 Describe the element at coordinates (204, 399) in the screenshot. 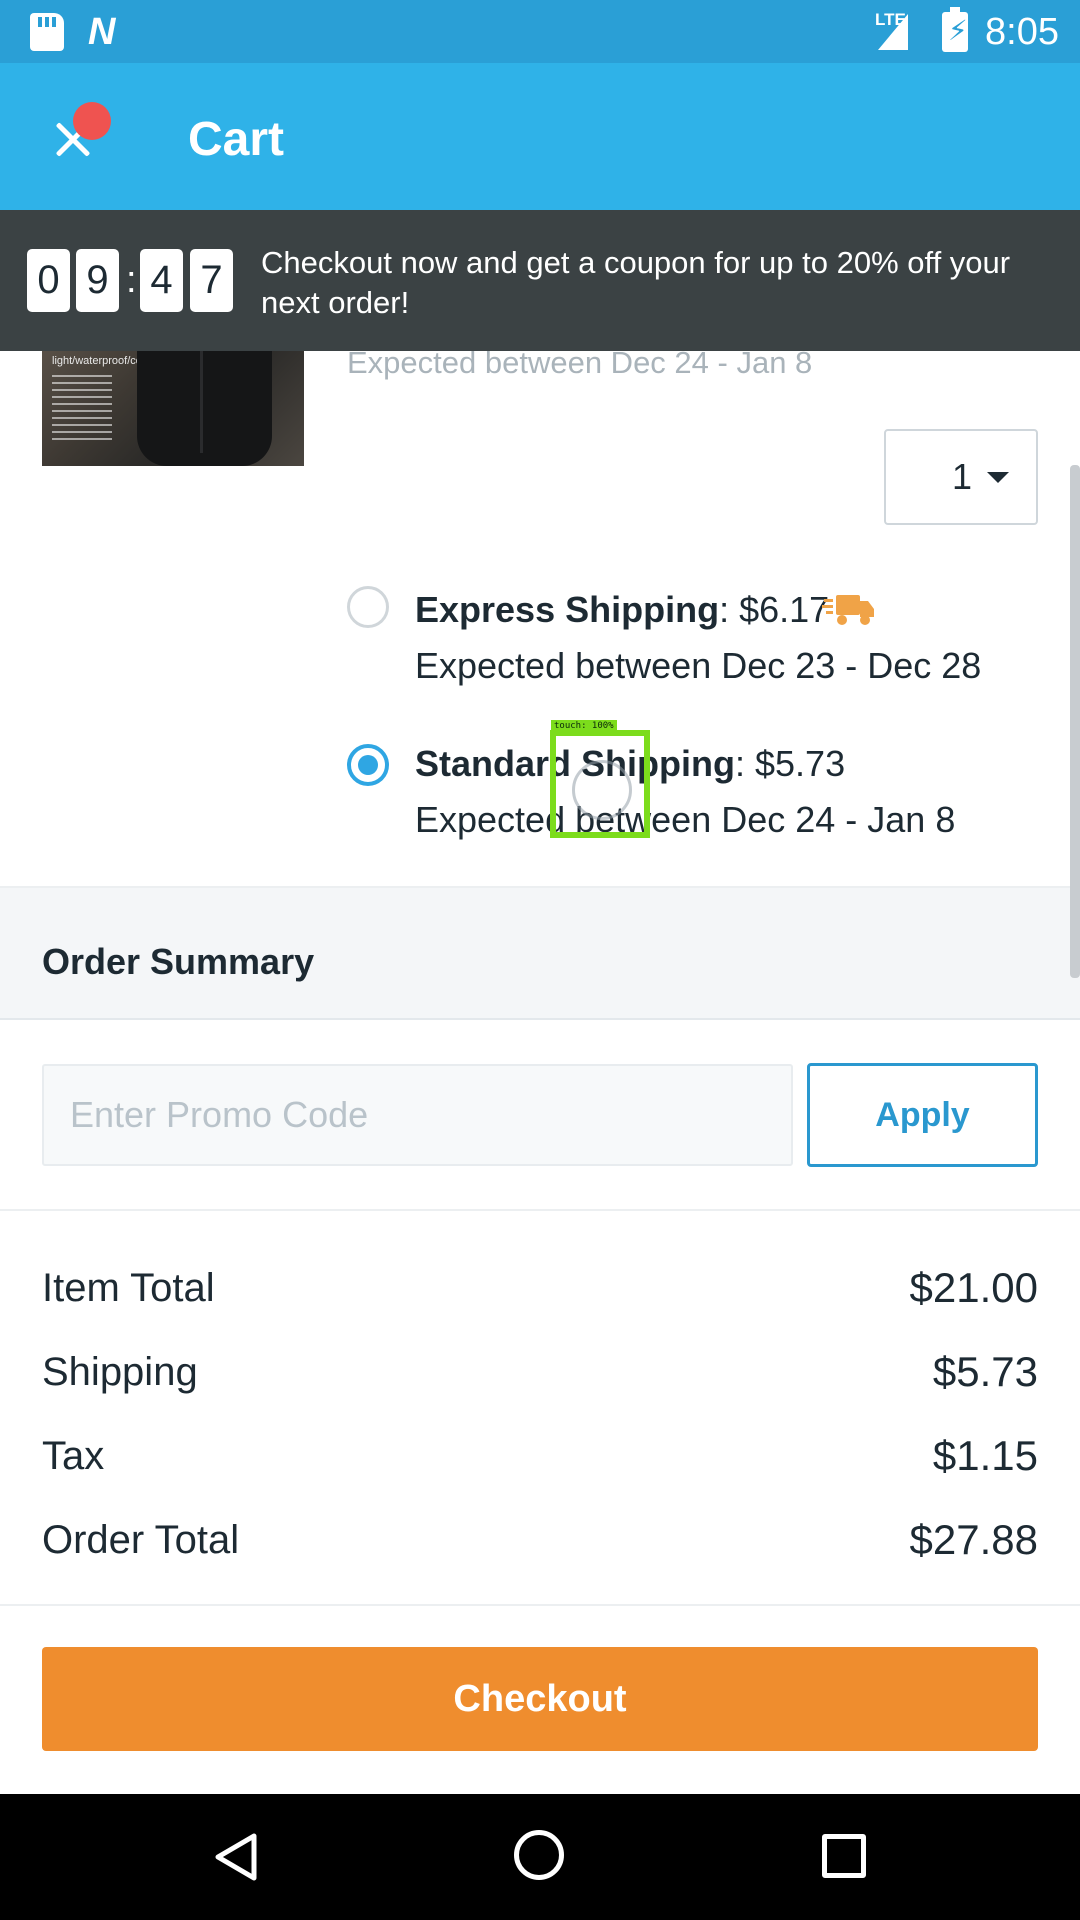

I see `jacket-graphic` at that location.